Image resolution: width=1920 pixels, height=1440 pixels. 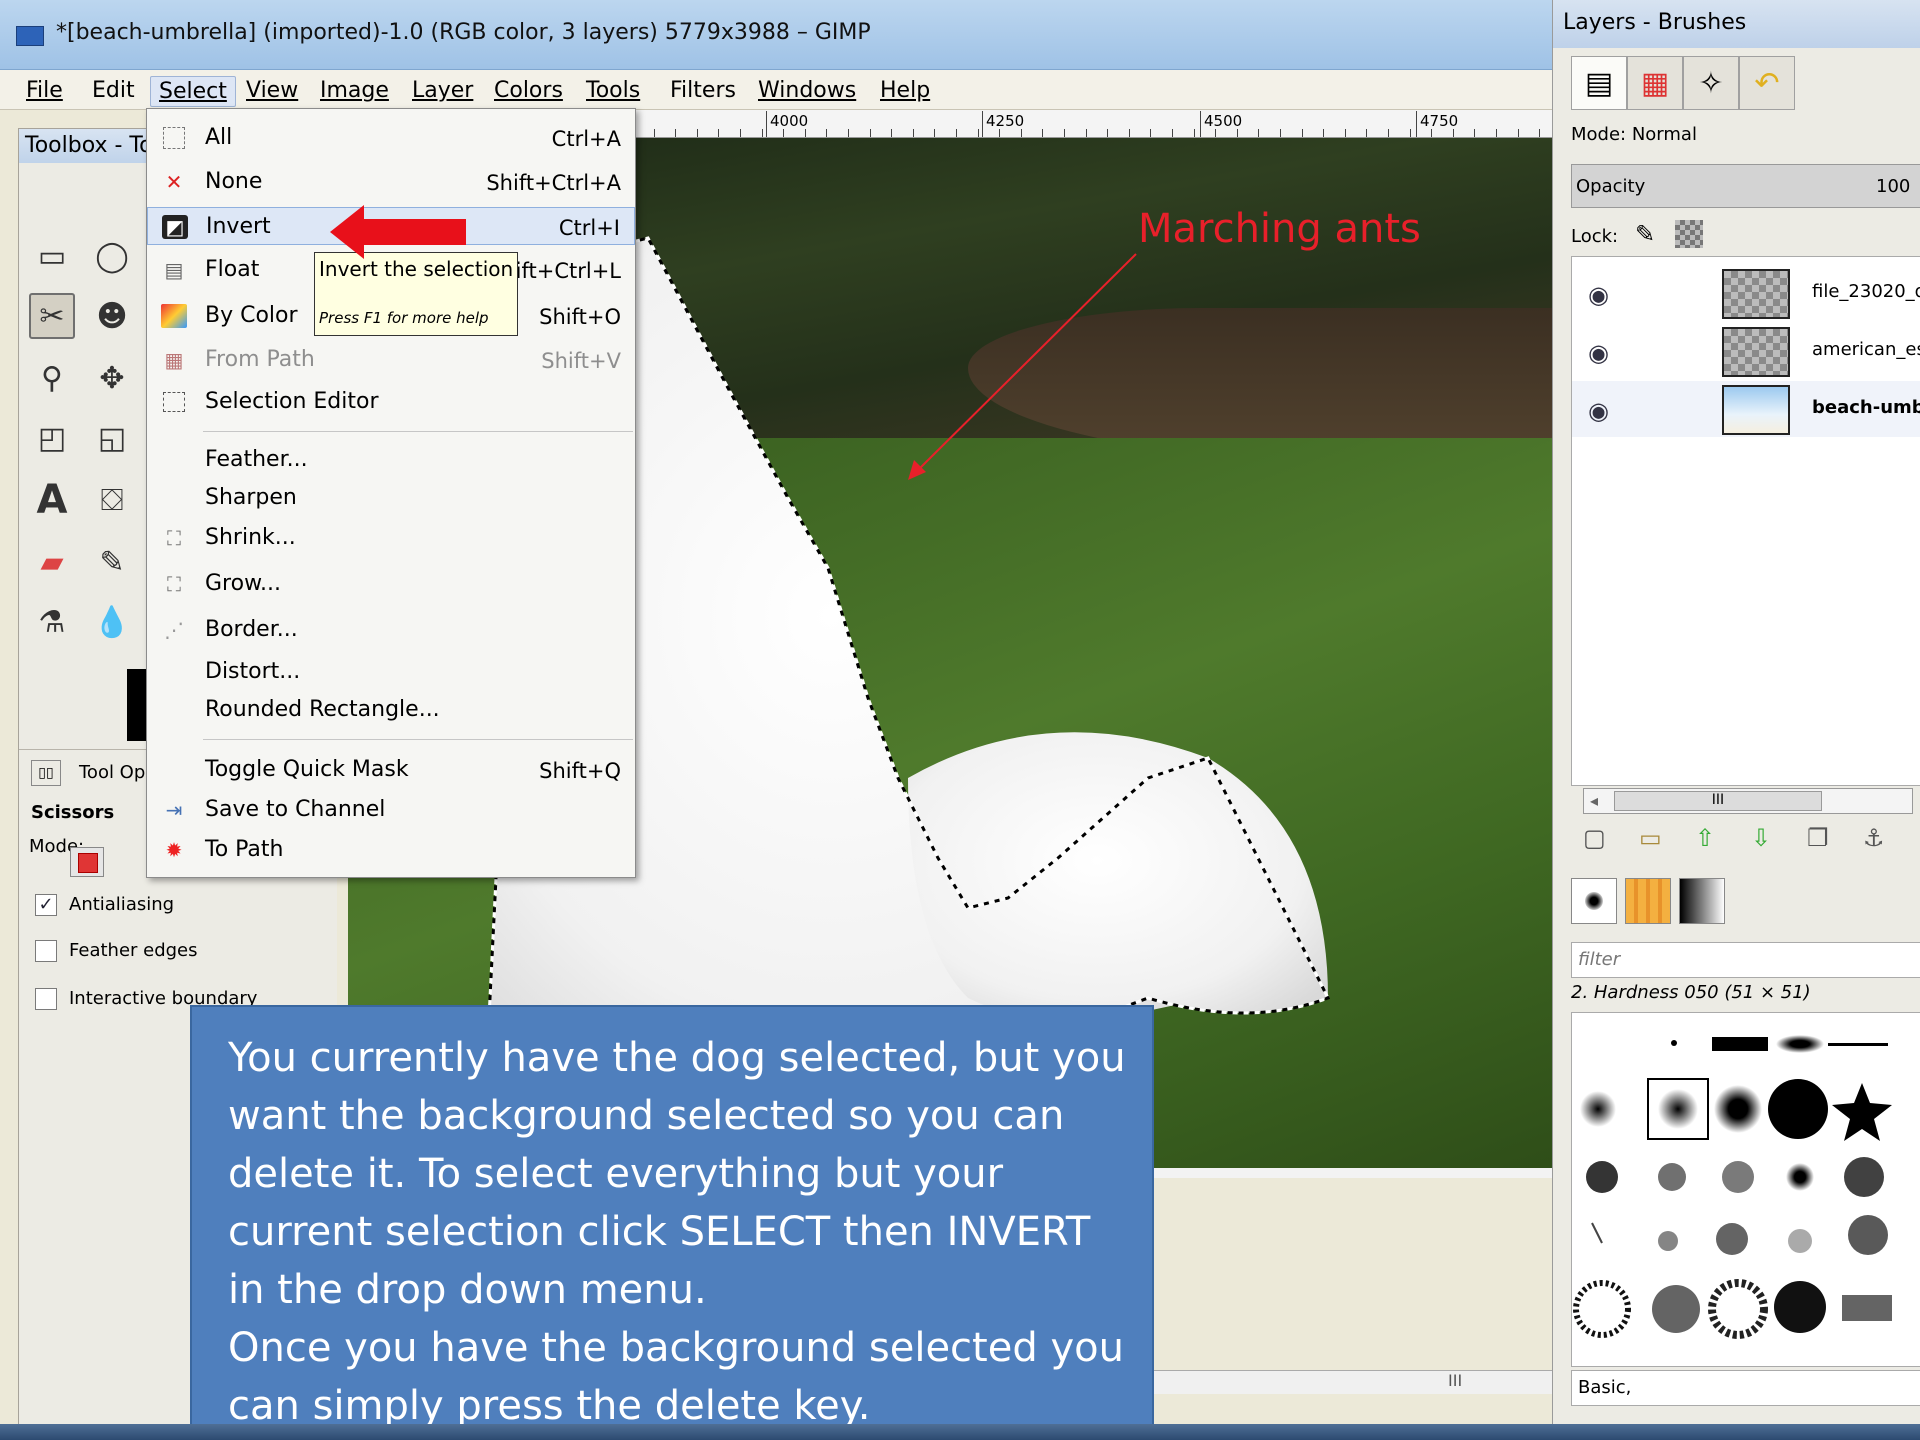 What do you see at coordinates (1718, 801) in the screenshot?
I see `scrollbar-thumb: III` at bounding box center [1718, 801].